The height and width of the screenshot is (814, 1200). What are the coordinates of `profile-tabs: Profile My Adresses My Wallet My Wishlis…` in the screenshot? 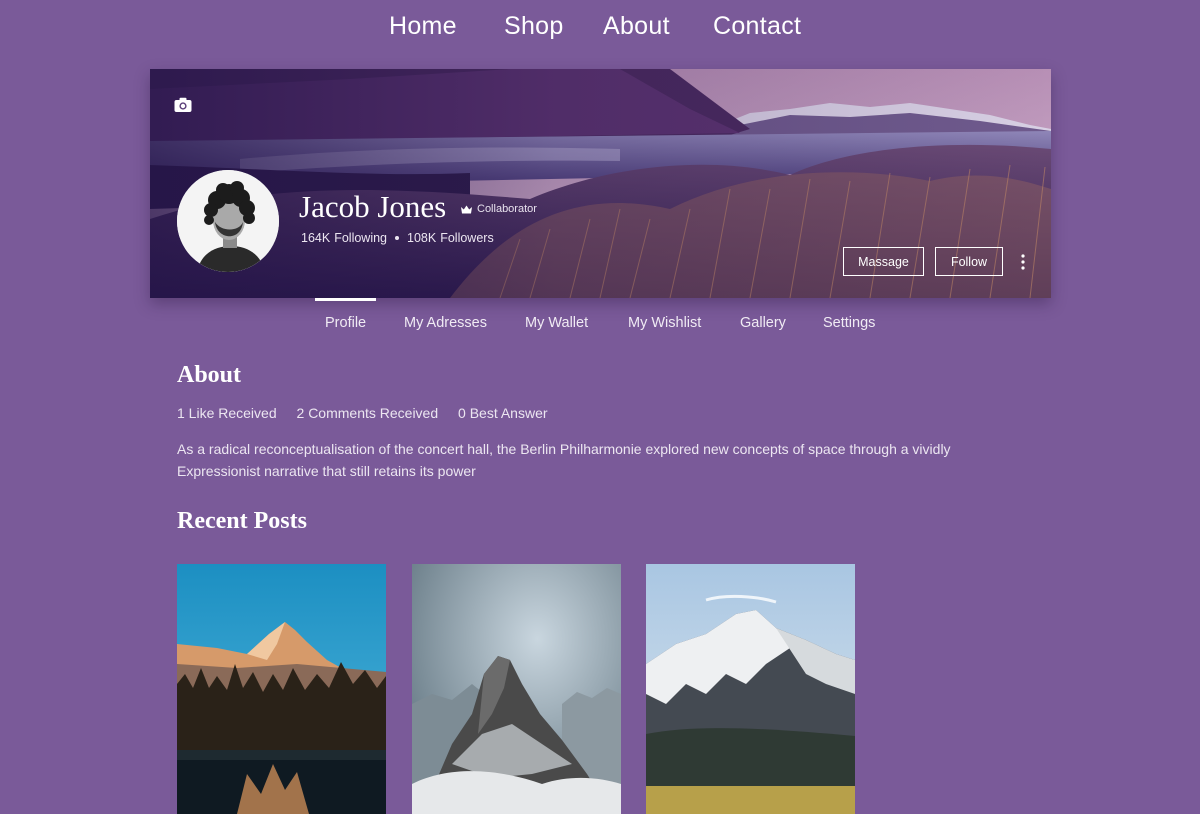 It's located at (600, 318).